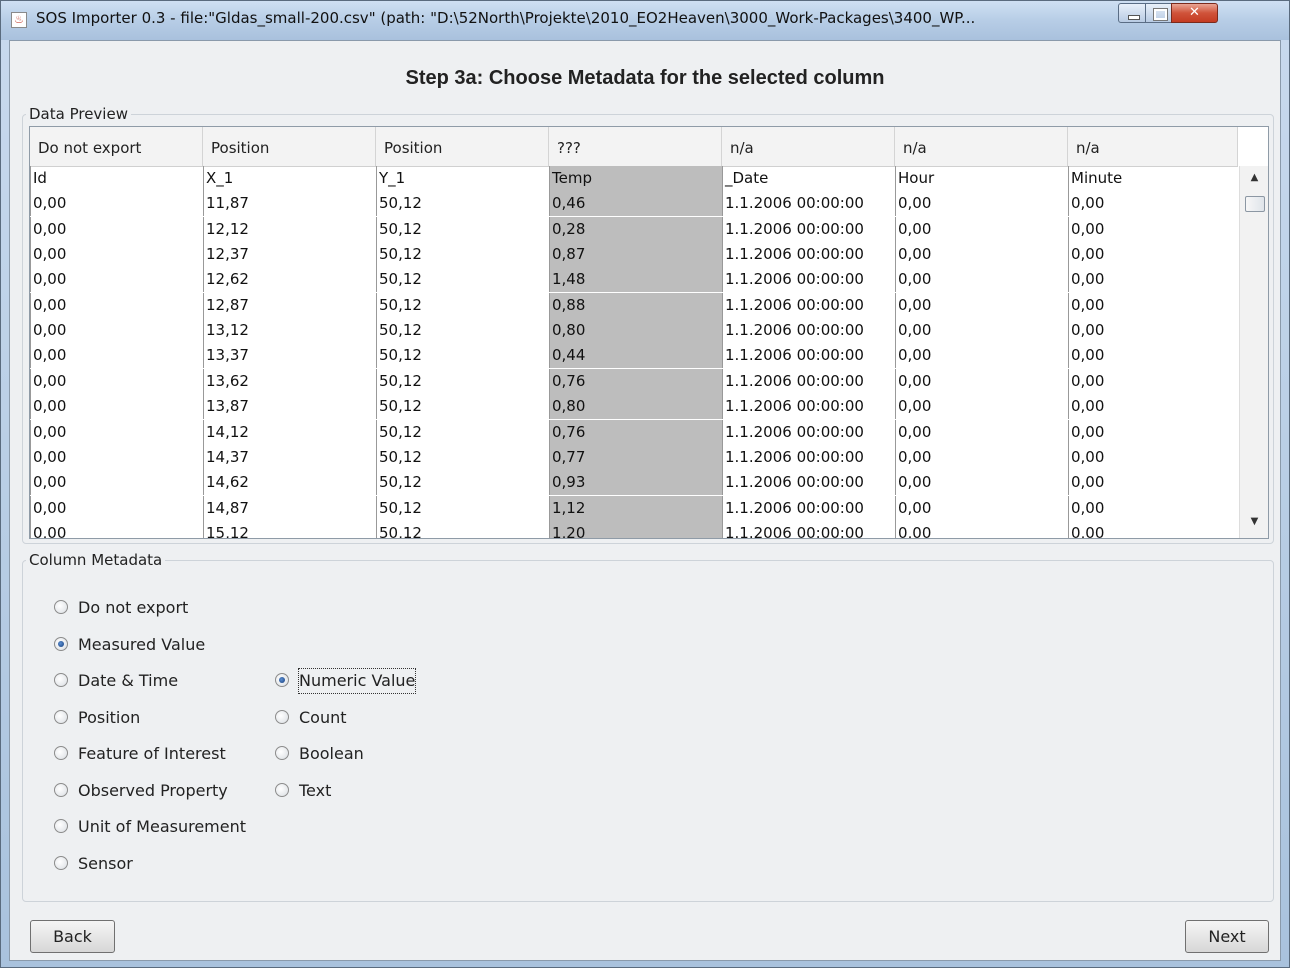 Image resolution: width=1290 pixels, height=968 pixels. What do you see at coordinates (289, 407) in the screenshot?
I see `table-cell: 13,87` at bounding box center [289, 407].